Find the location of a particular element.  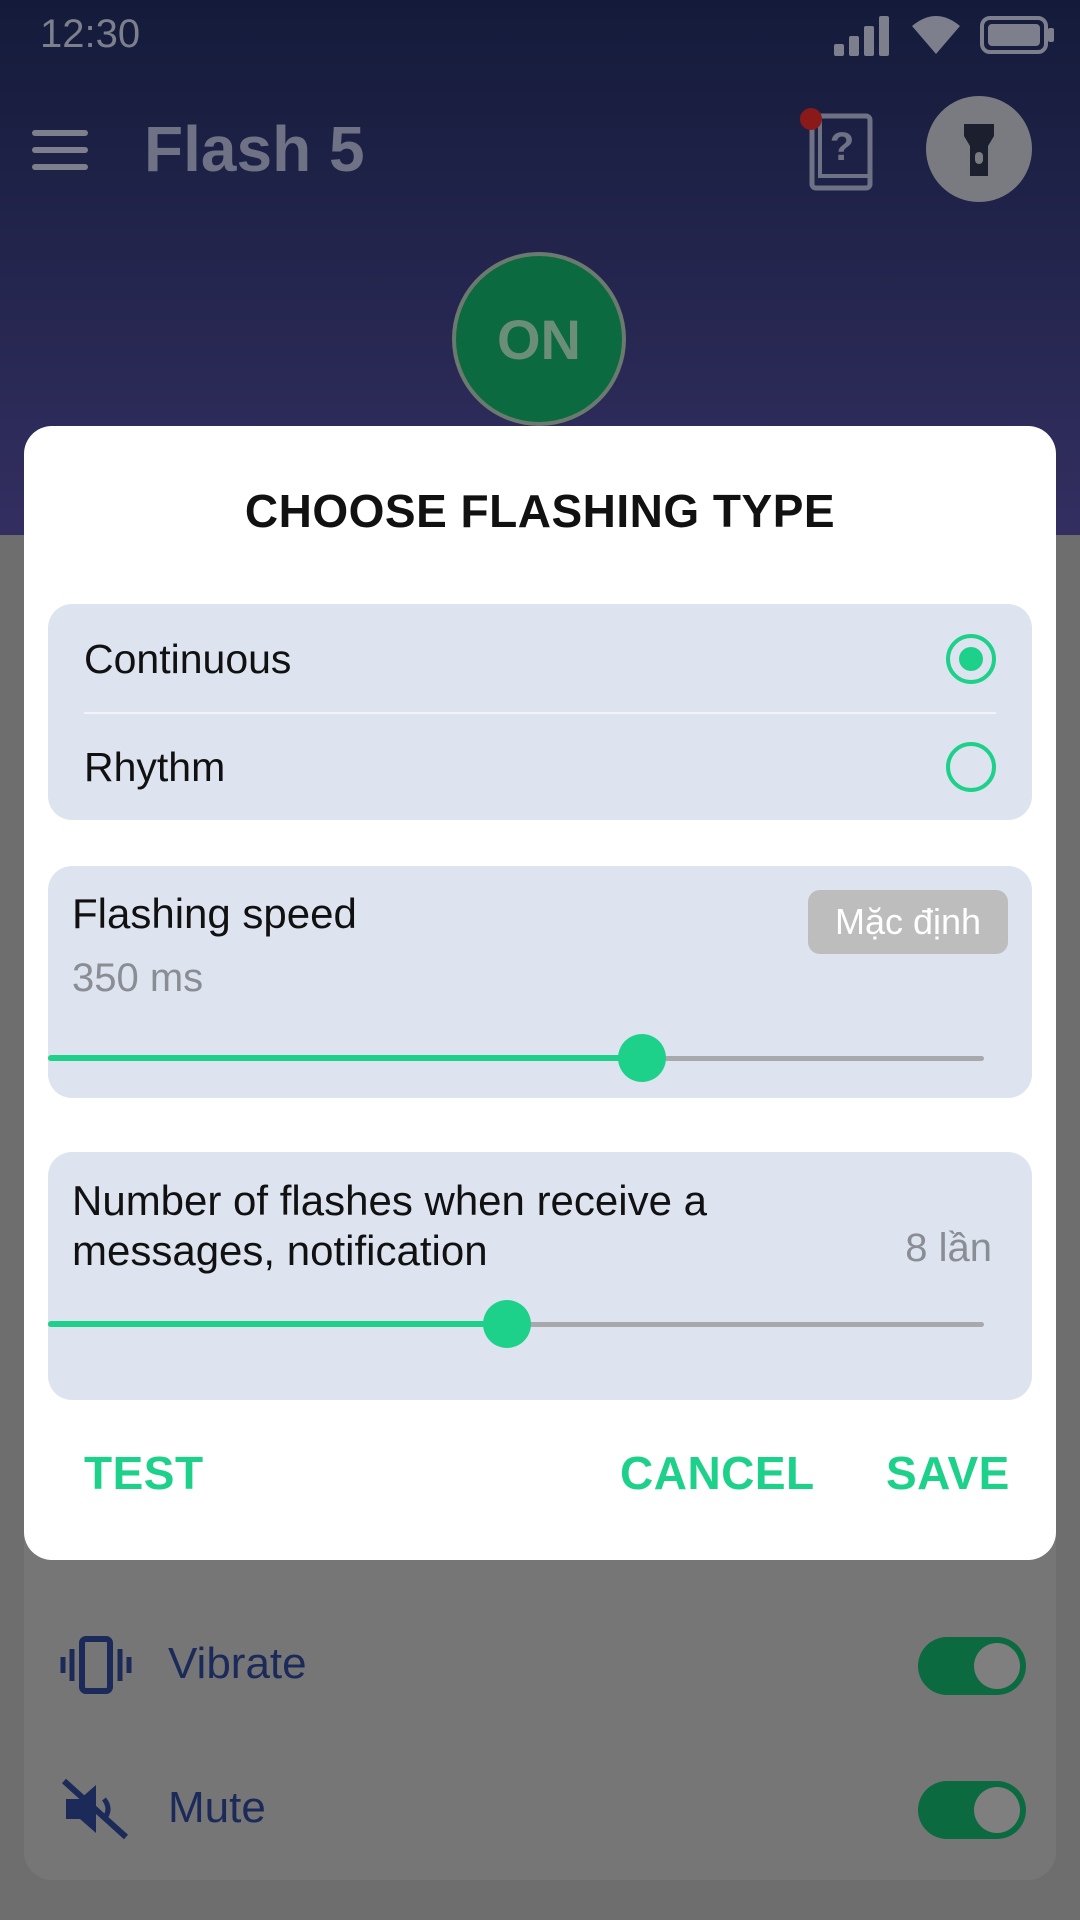

notification-dot is located at coordinates (811, 119).